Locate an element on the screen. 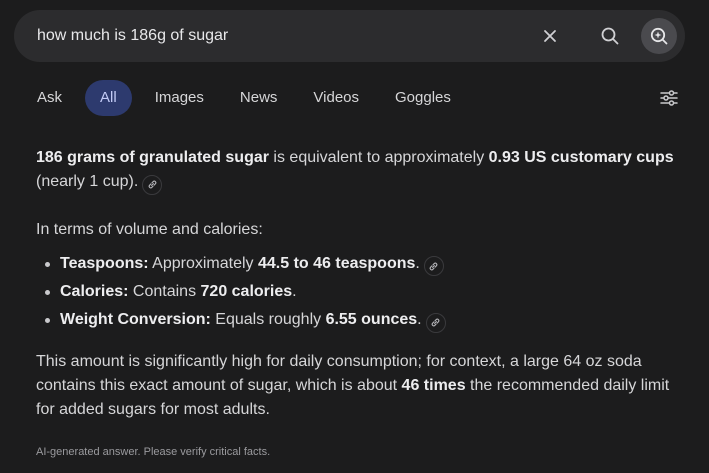 This screenshot has height=473, width=709. item-value: 44.5 to 46 teaspoons is located at coordinates (337, 263).